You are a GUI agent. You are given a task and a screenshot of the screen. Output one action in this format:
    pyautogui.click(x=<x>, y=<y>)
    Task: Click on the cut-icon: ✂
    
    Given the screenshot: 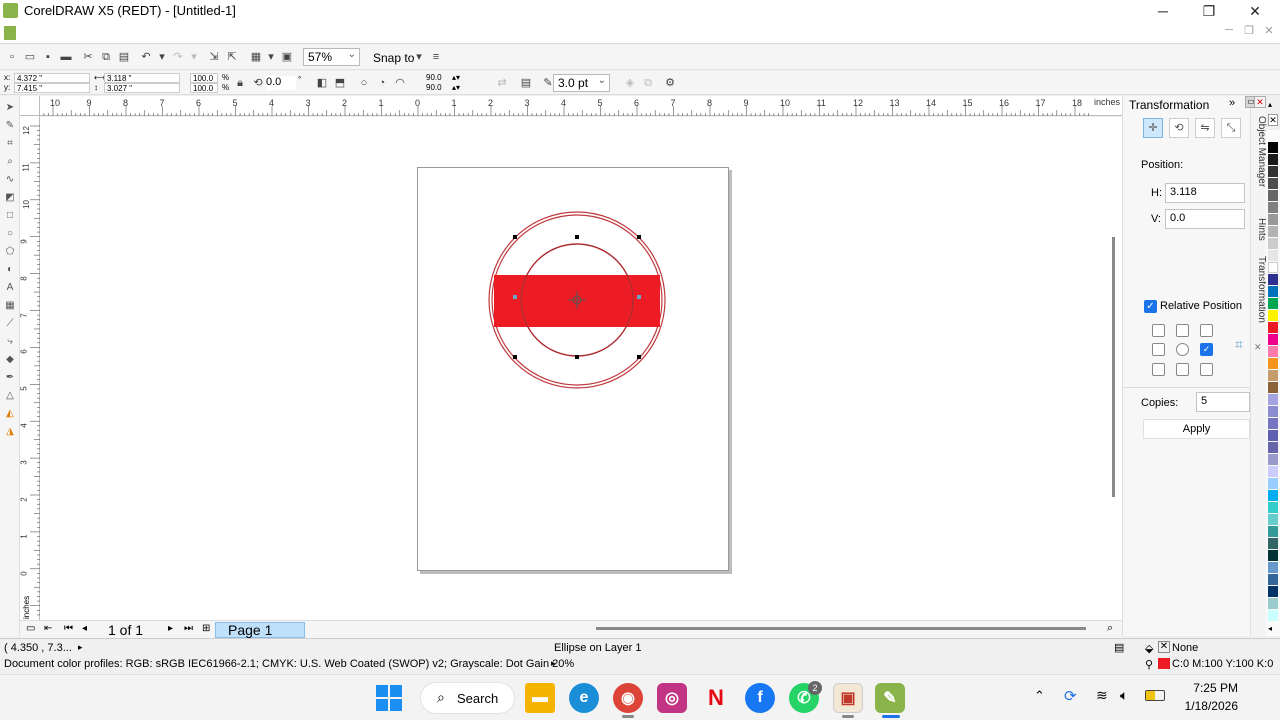 What is the action you would take?
    pyautogui.click(x=88, y=57)
    